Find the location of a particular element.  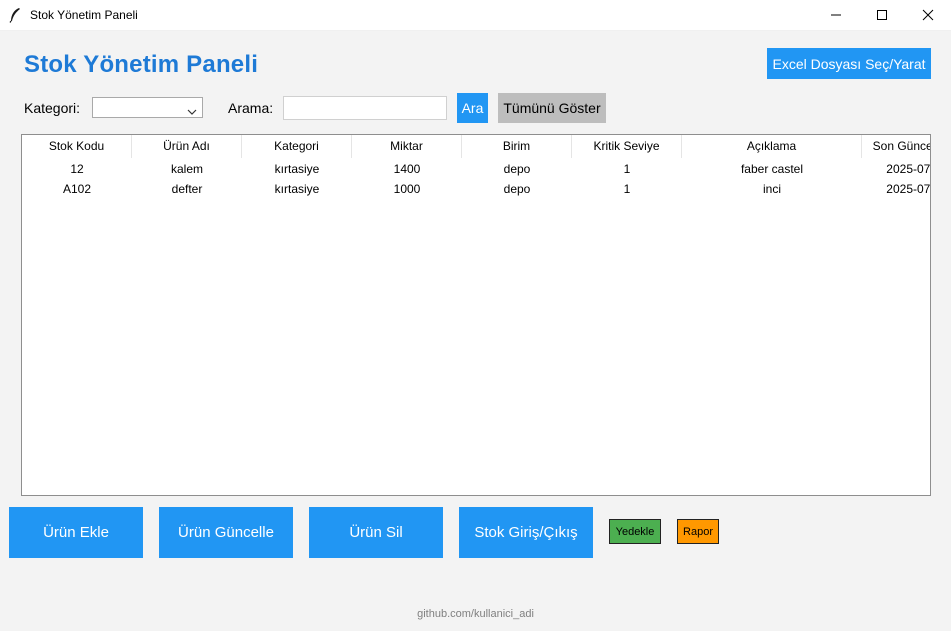

cell-stock-code: A102 is located at coordinates (77, 189).